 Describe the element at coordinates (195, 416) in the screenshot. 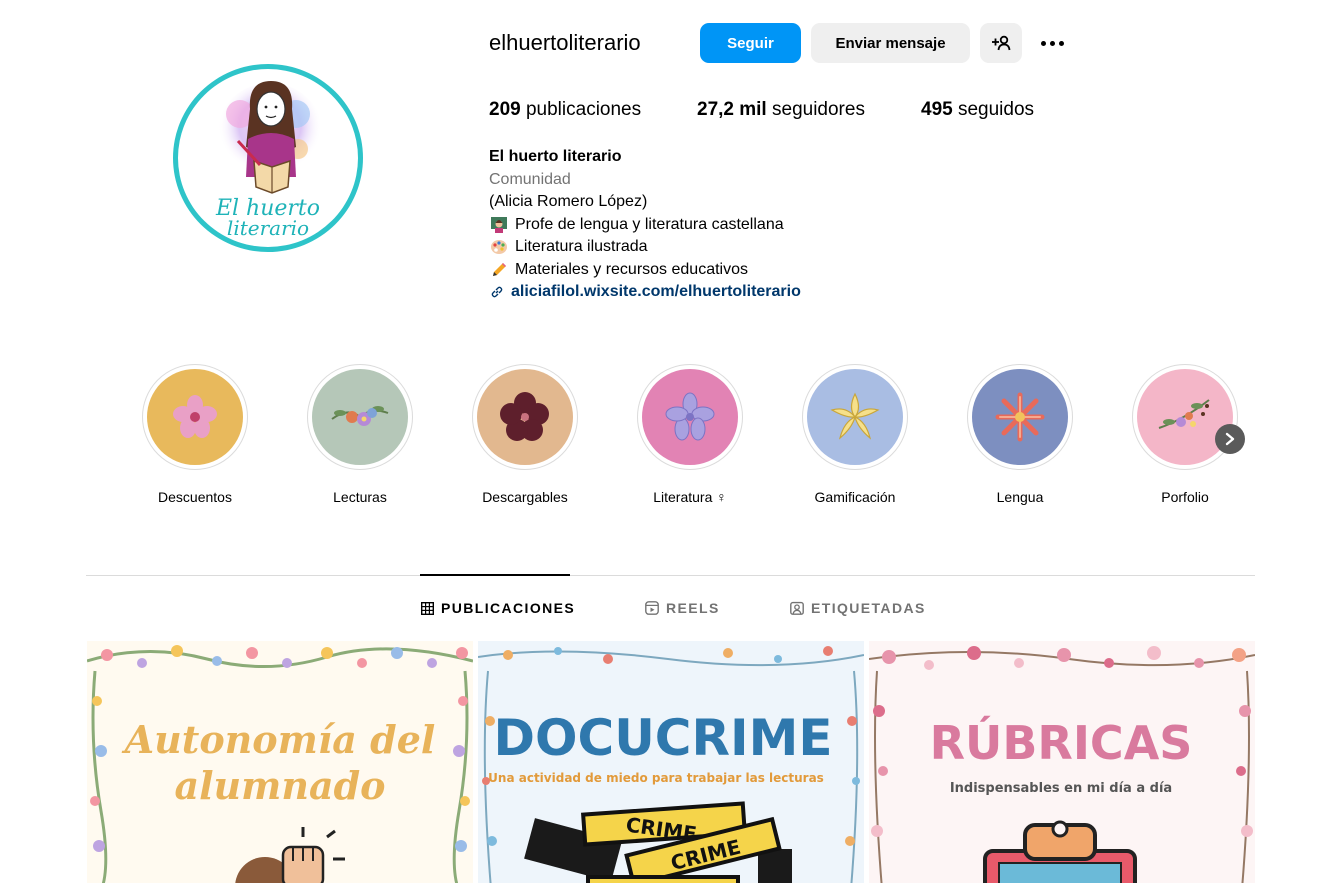

I see `flower-icon` at that location.